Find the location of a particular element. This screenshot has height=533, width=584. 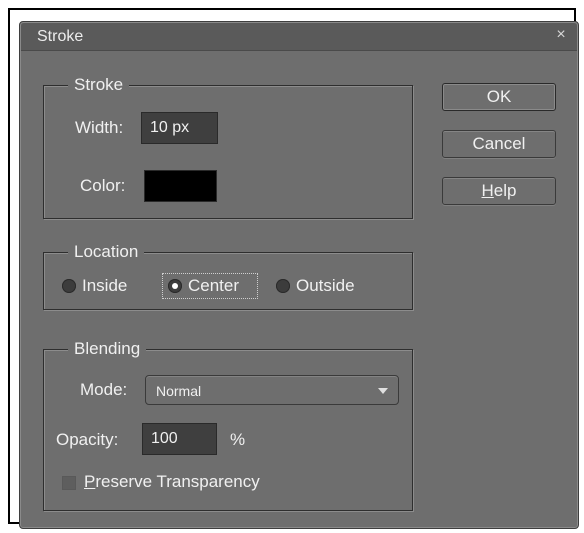

mode-label: Mode: is located at coordinates (104, 389).